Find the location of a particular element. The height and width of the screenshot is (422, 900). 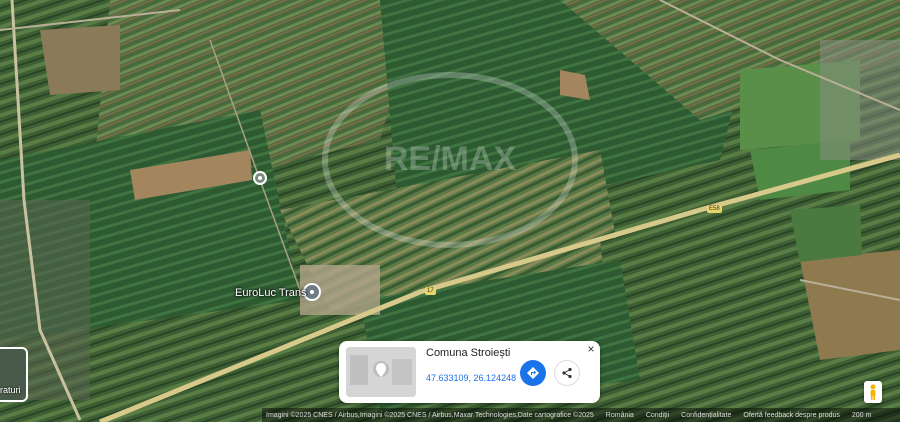

pegman-icon is located at coordinates (873, 392).